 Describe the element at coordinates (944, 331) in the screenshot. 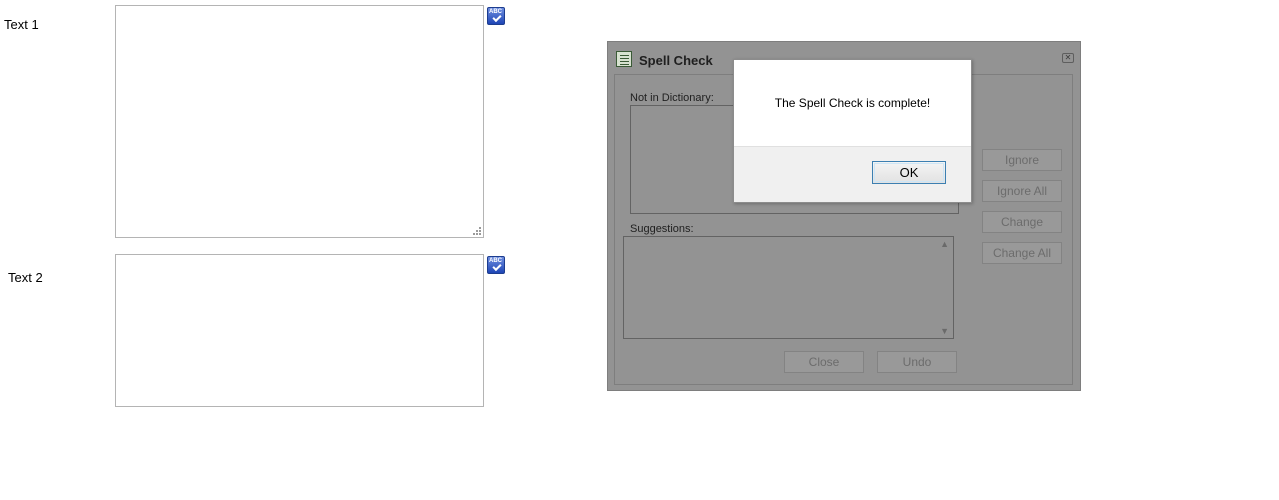

I see `scroll-down-icon: ▼` at that location.